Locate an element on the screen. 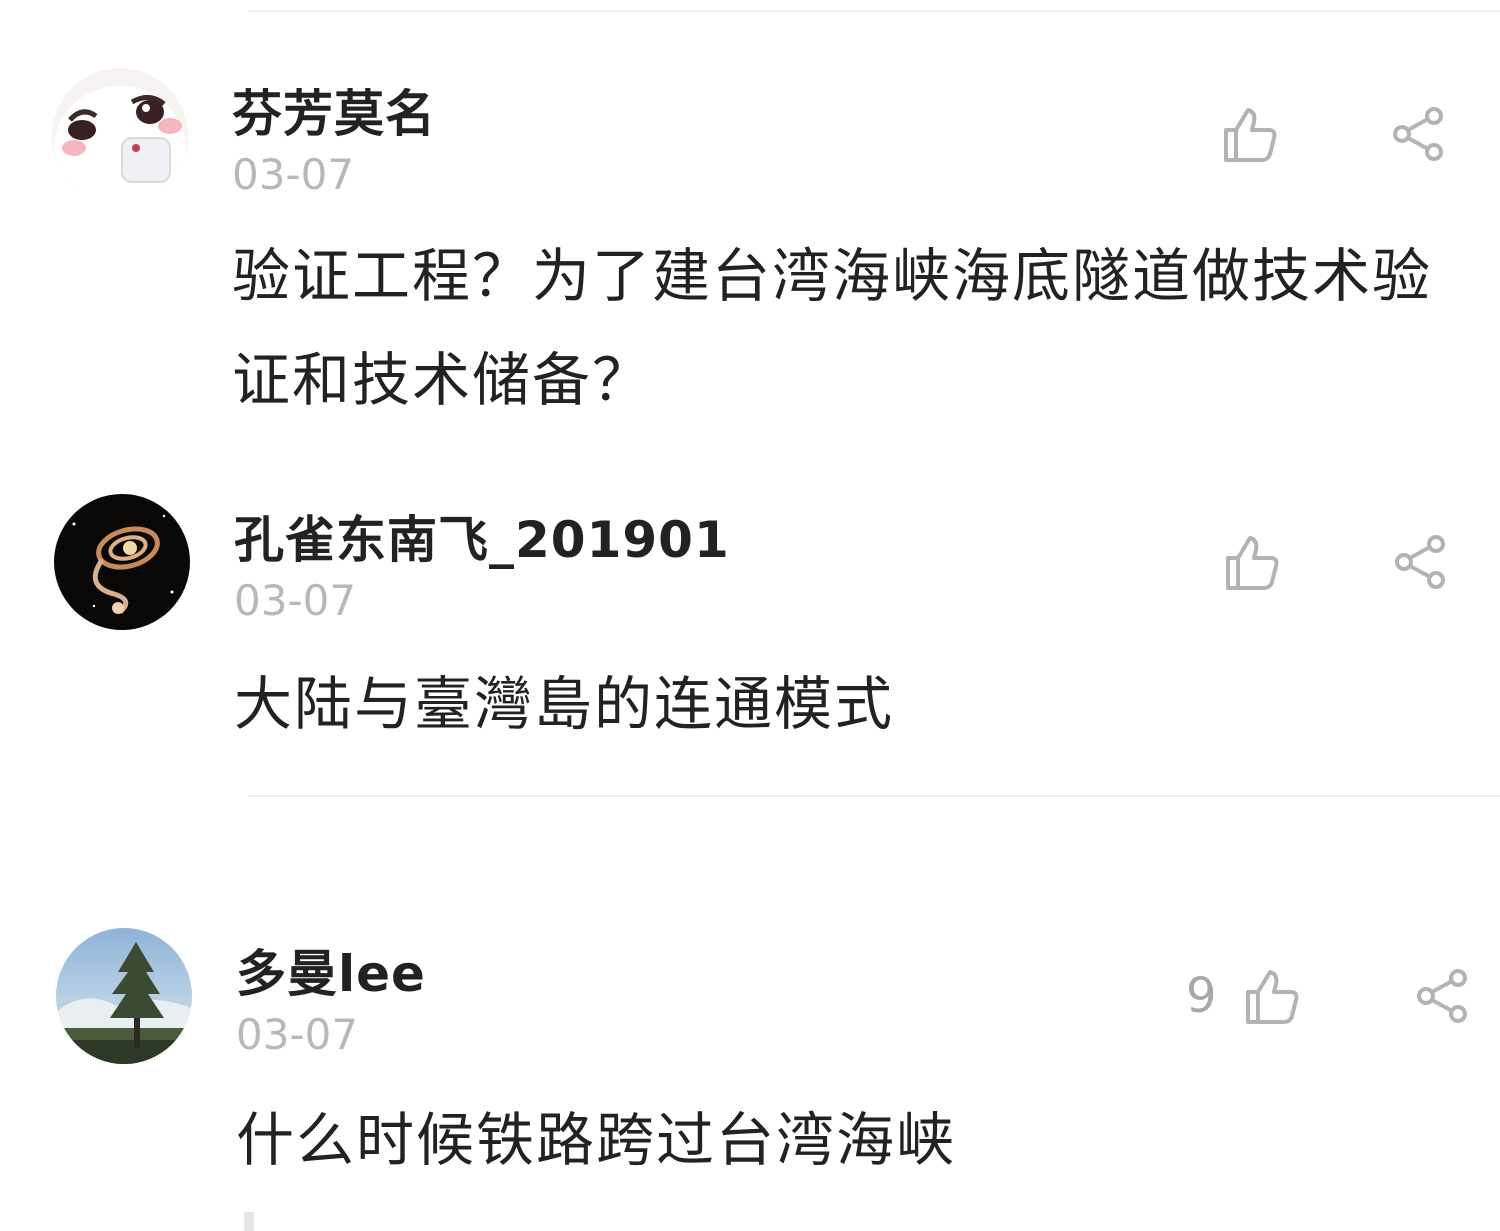 Image resolution: width=1500 pixels, height=1231 pixels. cartoon-face-icon is located at coordinates (120, 136).